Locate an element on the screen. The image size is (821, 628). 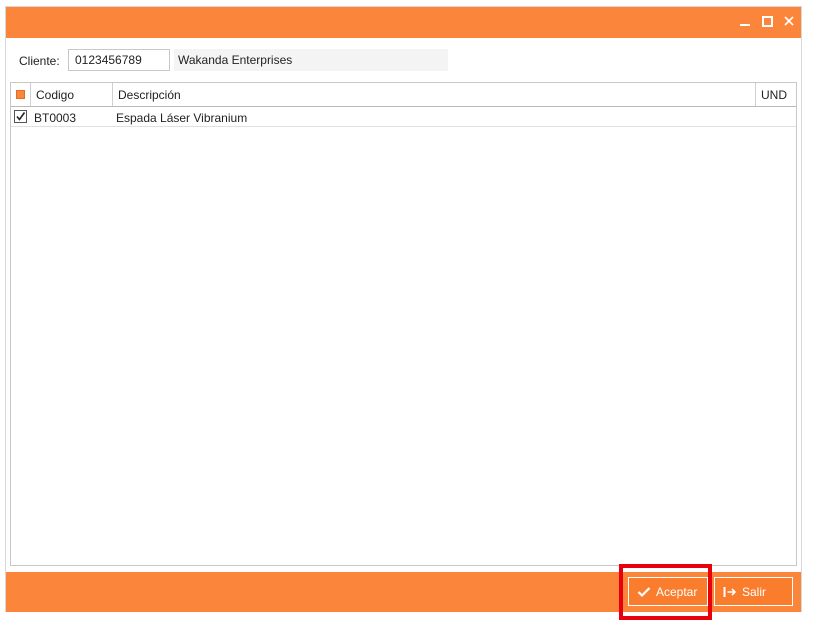
select-all-column-header is located at coordinates (21, 94).